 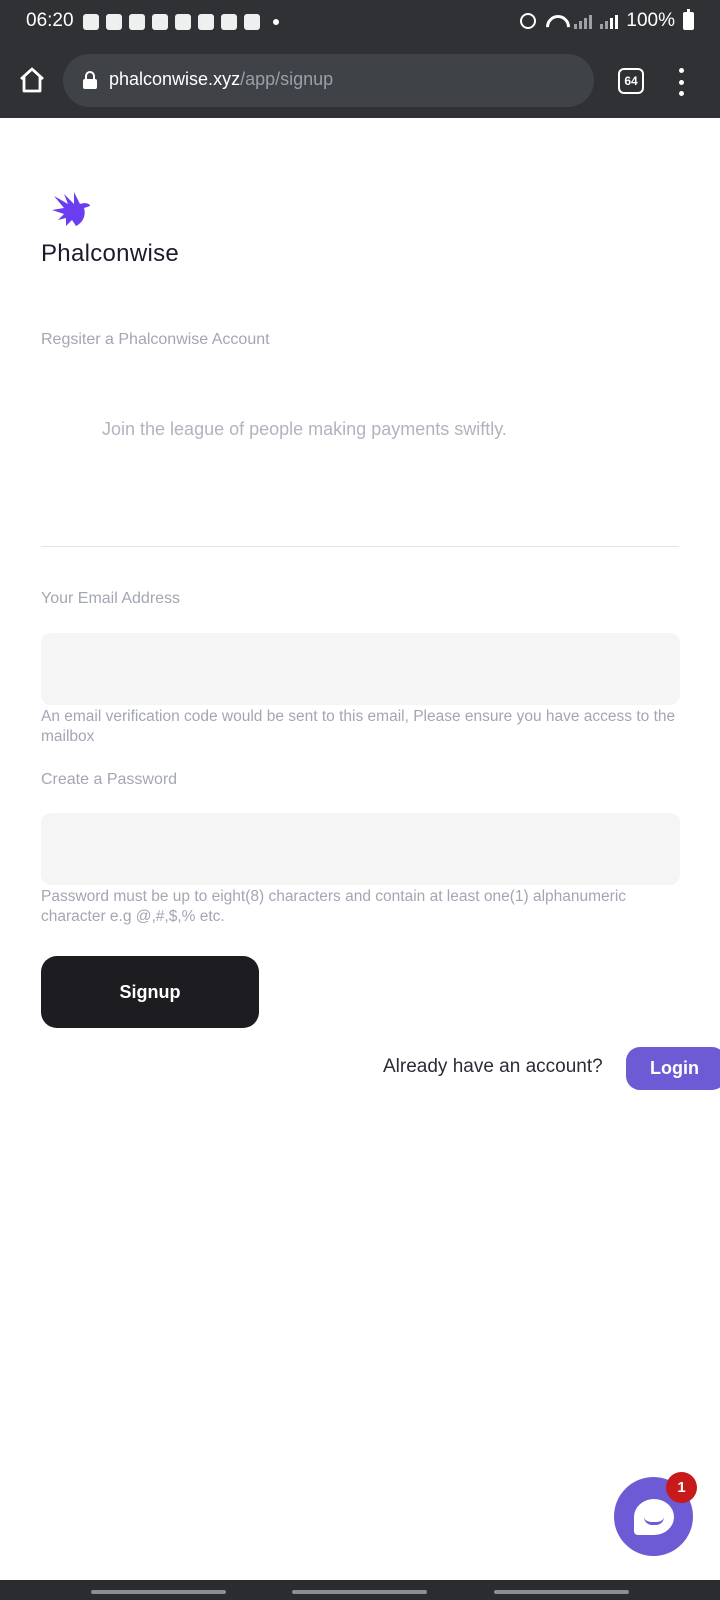 What do you see at coordinates (91, 22) in the screenshot?
I see `snapchat-icon` at bounding box center [91, 22].